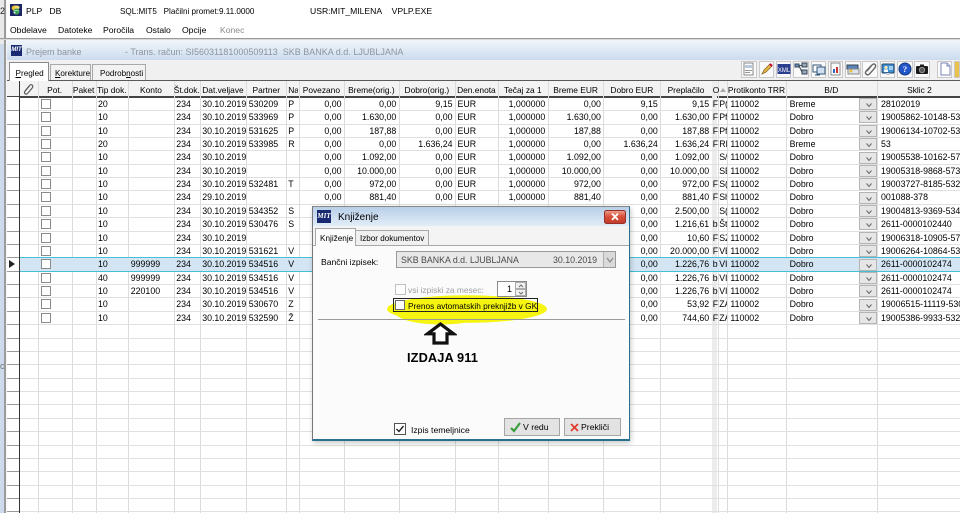 The width and height of the screenshot is (960, 513). Describe the element at coordinates (784, 71) in the screenshot. I see `svg-text: XML` at that location.